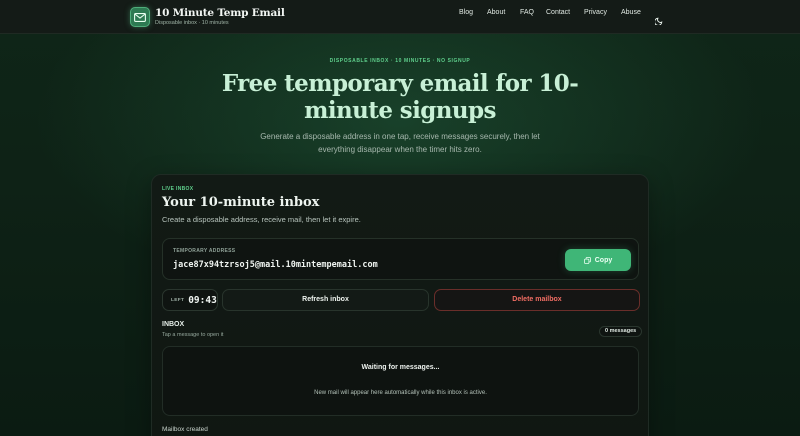 Image resolution: width=800 pixels, height=436 pixels. I want to click on nav-link-faq: FAQ, so click(527, 12).